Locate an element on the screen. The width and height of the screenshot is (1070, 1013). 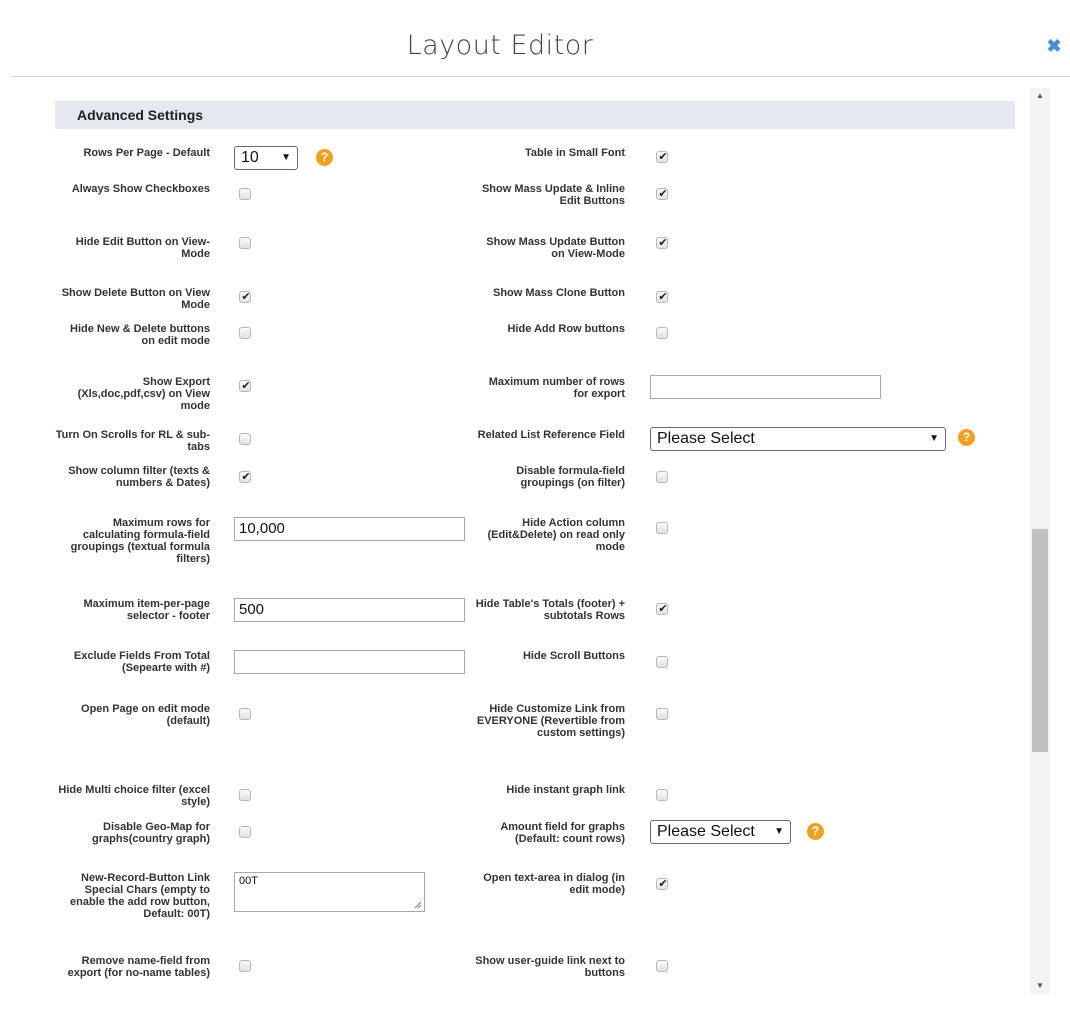
scroll-down-icon: ▼ is located at coordinates (1040, 986).